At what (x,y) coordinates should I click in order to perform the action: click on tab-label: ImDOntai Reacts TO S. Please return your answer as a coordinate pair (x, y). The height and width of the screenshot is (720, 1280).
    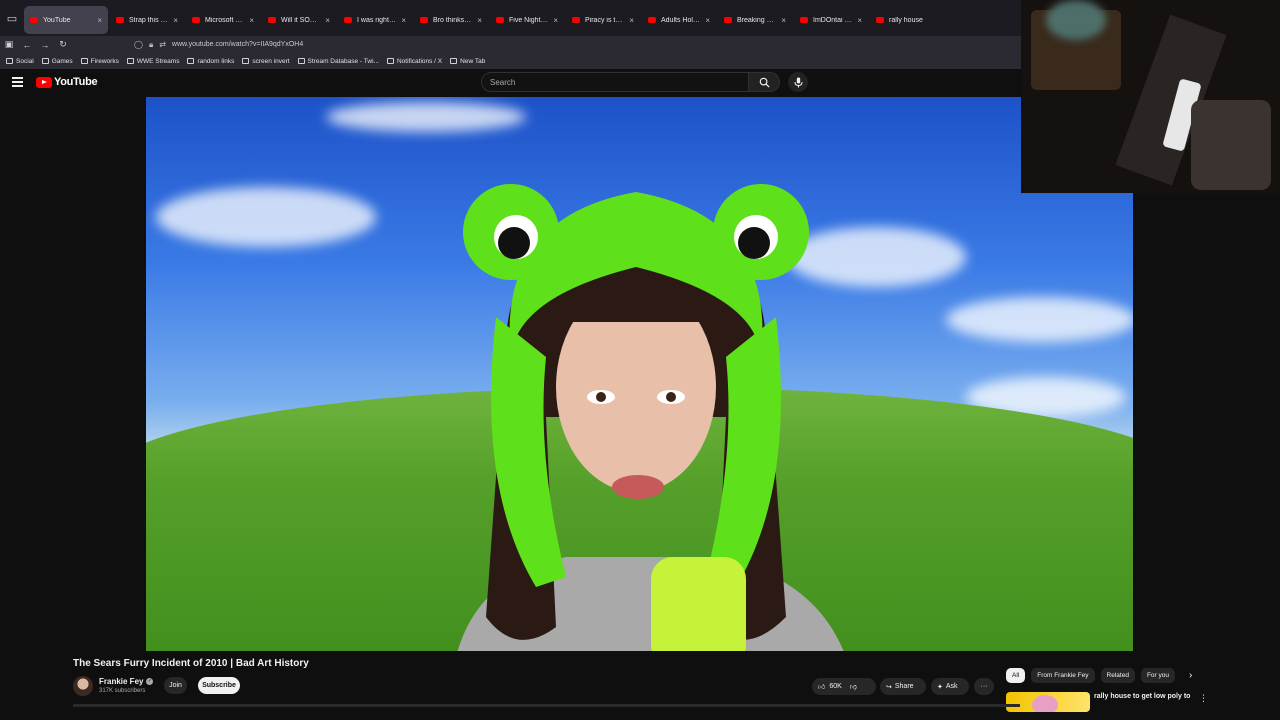
    Looking at the image, I should click on (832, 20).